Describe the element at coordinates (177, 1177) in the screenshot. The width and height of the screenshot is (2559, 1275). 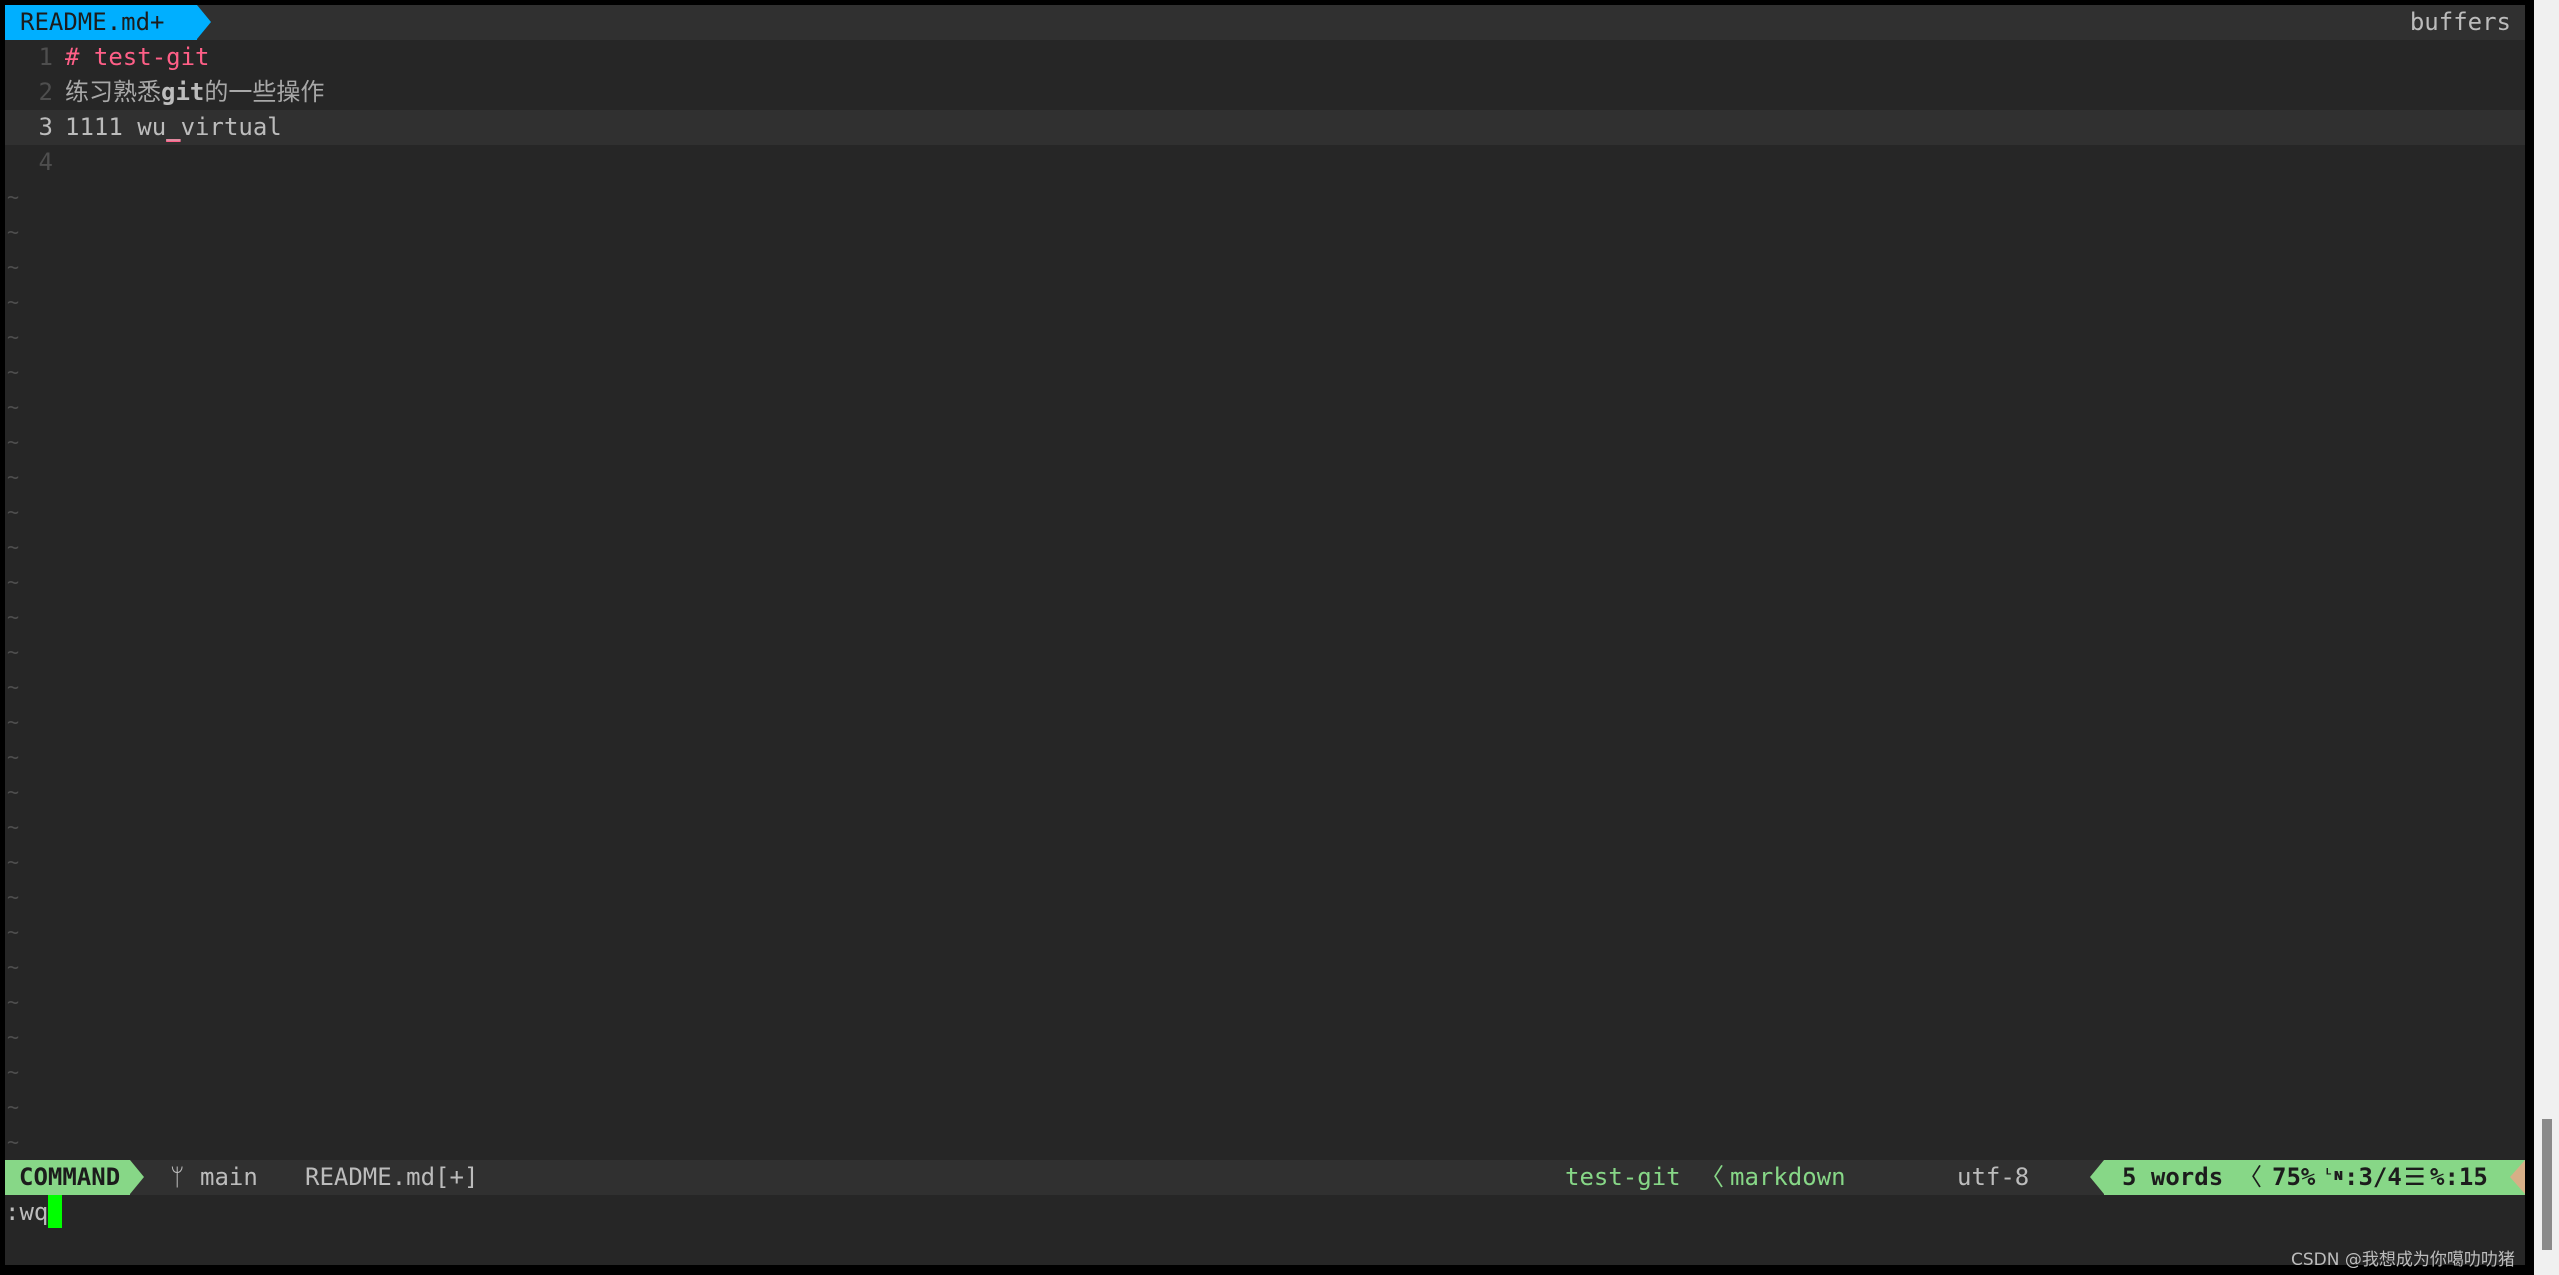
I see `git-branch-icon: ᛘ` at that location.